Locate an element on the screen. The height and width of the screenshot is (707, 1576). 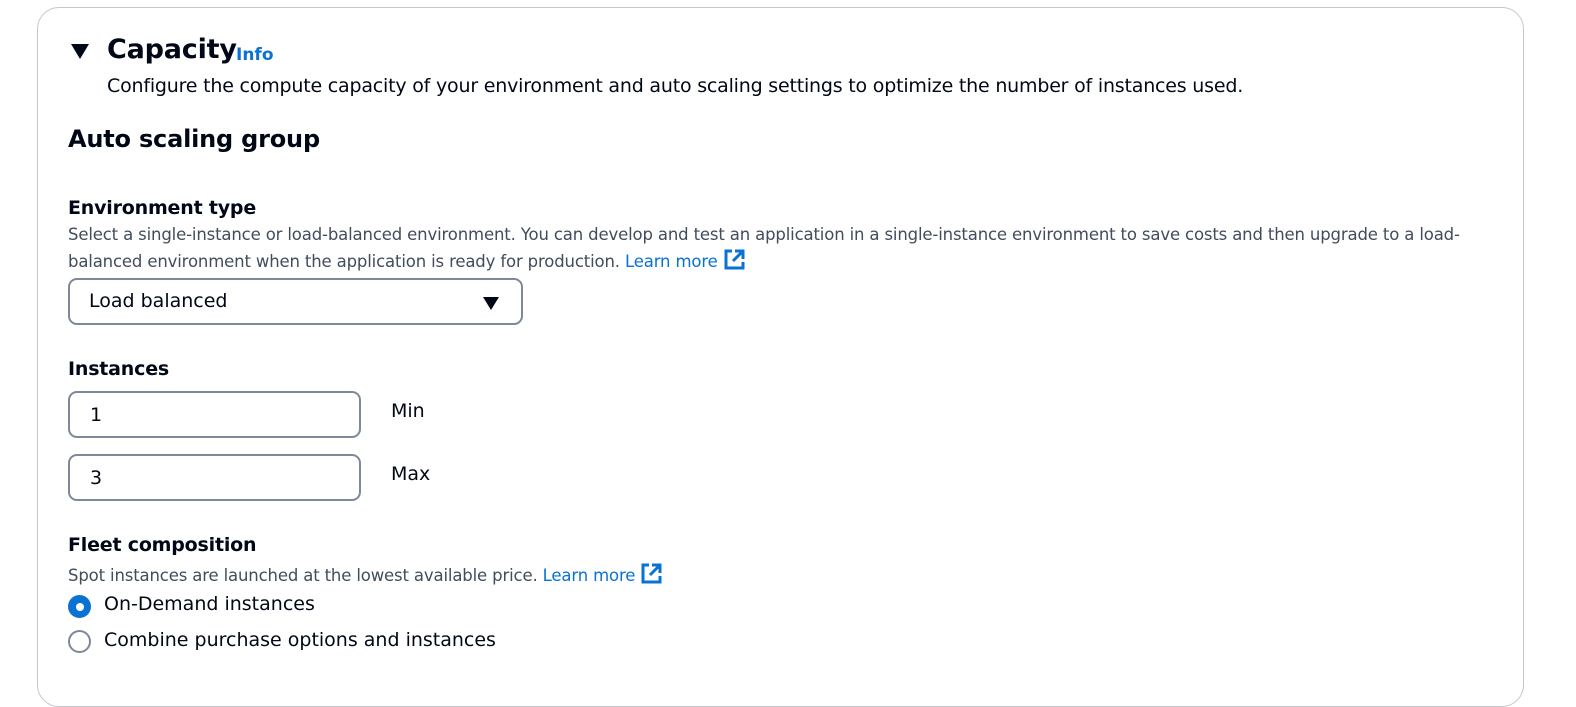
radio-on-demand-label: On-Demand instances is located at coordinates (209, 604).